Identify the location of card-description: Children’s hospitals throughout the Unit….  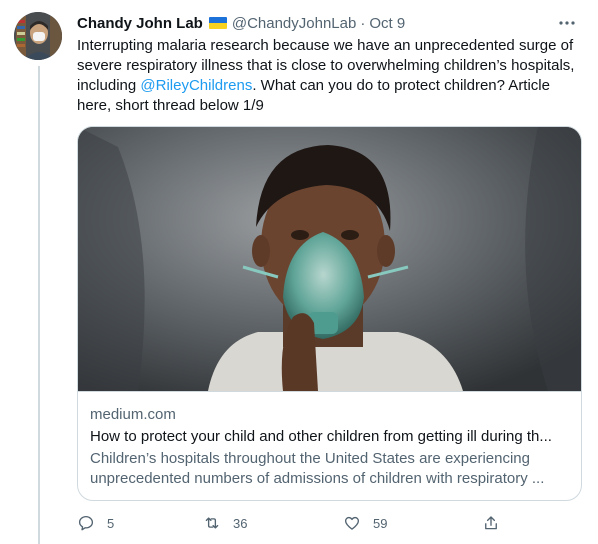
(317, 468).